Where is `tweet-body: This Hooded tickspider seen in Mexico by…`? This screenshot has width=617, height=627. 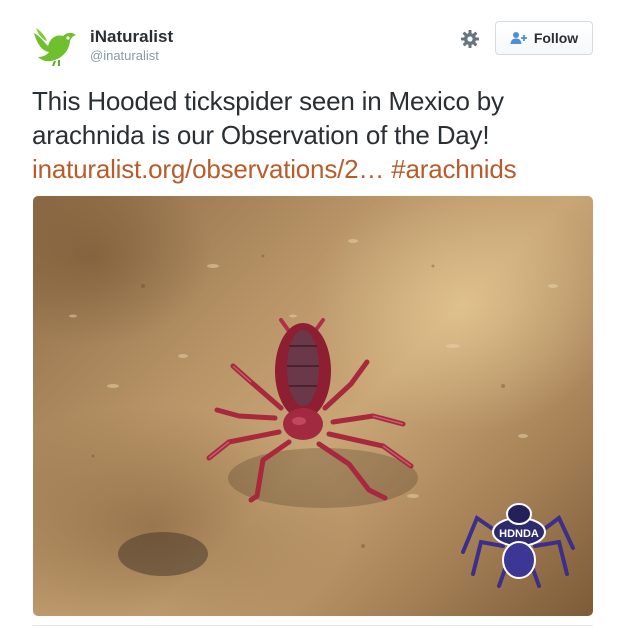
tweet-body: This Hooded tickspider seen in Mexico by… is located at coordinates (268, 118).